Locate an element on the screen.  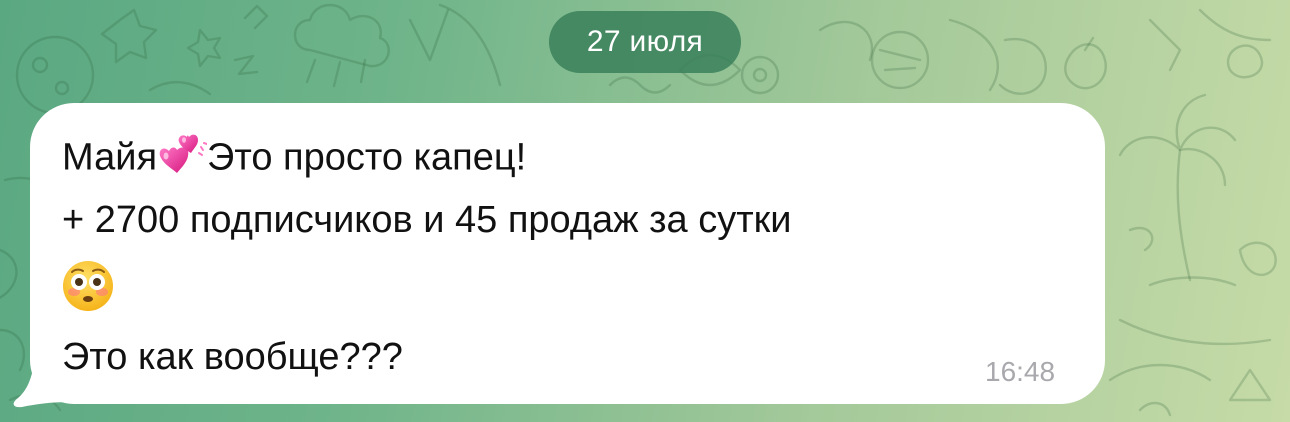
message-line-4: Это как вообще??? is located at coordinates (232, 357).